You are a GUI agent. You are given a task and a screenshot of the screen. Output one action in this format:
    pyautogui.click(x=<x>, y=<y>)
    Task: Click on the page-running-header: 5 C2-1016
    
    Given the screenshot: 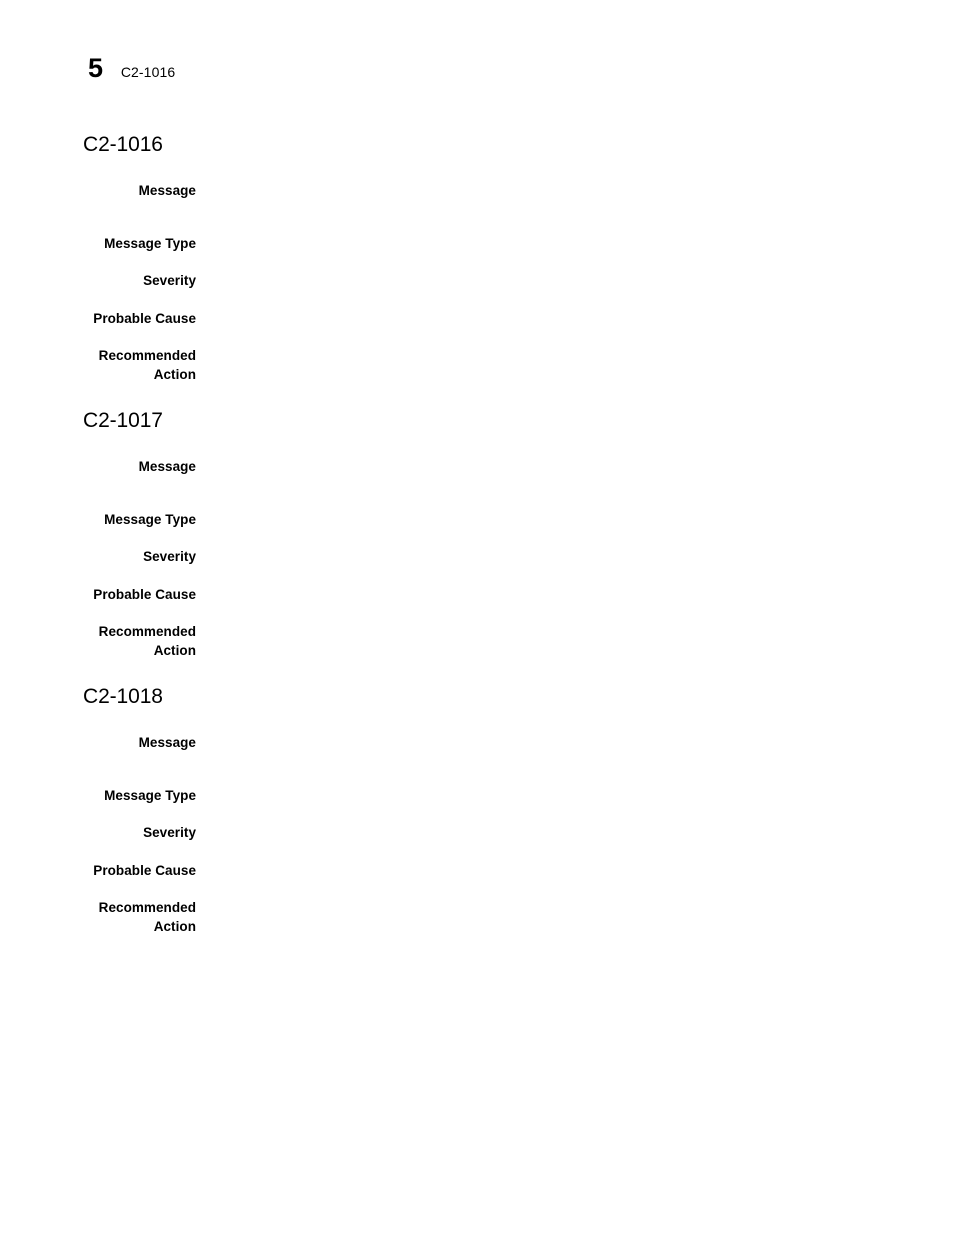 What is the action you would take?
    pyautogui.click(x=131, y=68)
    